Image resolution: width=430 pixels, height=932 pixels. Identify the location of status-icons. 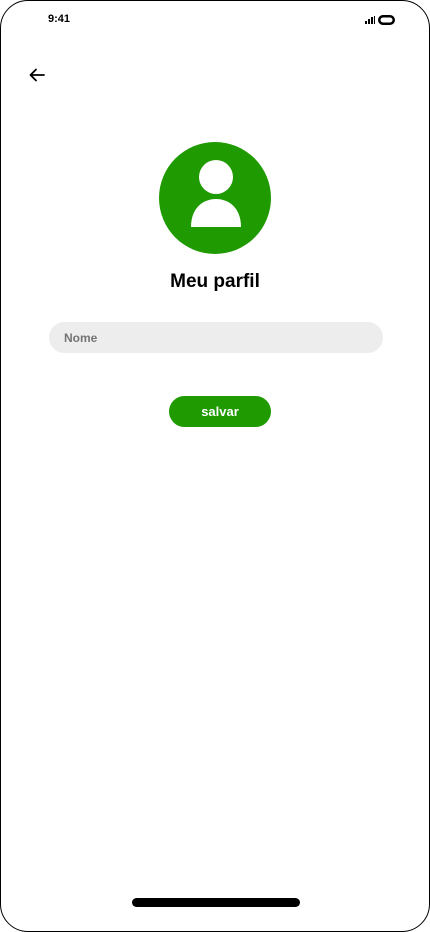
(380, 20).